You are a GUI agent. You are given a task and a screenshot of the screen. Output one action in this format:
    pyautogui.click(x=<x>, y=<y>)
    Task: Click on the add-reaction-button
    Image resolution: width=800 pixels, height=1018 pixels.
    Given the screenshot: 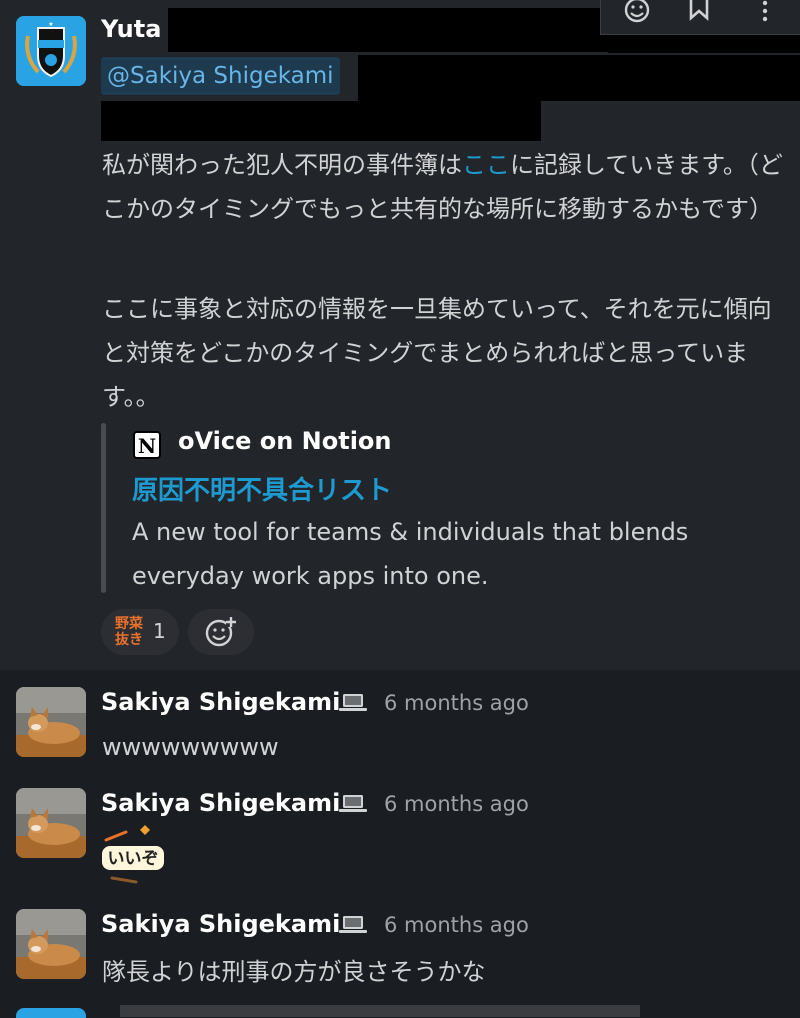 What is the action you would take?
    pyautogui.click(x=221, y=632)
    